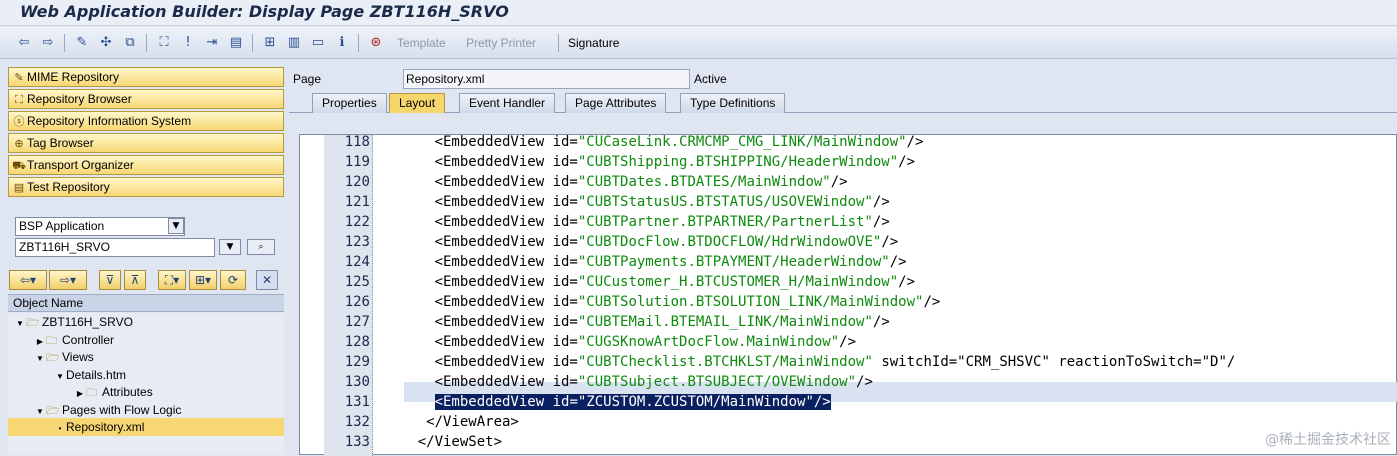 The image size is (1397, 456). I want to click on activate-icon: ✣, so click(106, 43).